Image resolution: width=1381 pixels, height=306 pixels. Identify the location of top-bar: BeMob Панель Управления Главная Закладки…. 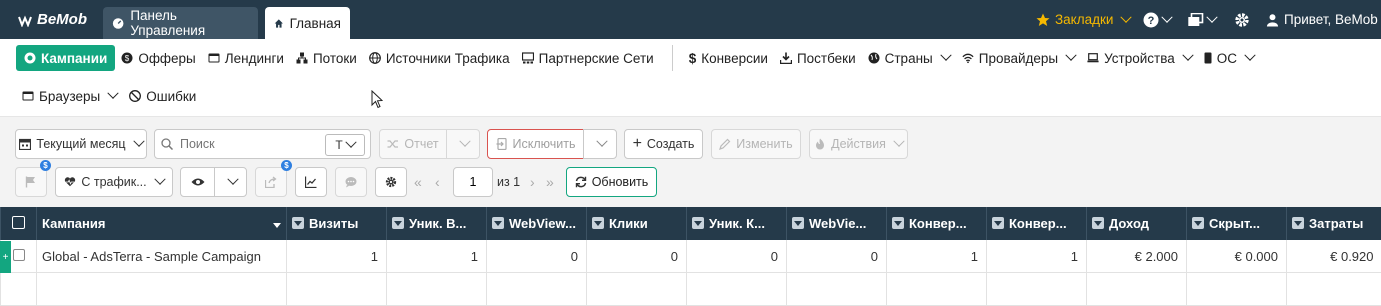
(690, 19).